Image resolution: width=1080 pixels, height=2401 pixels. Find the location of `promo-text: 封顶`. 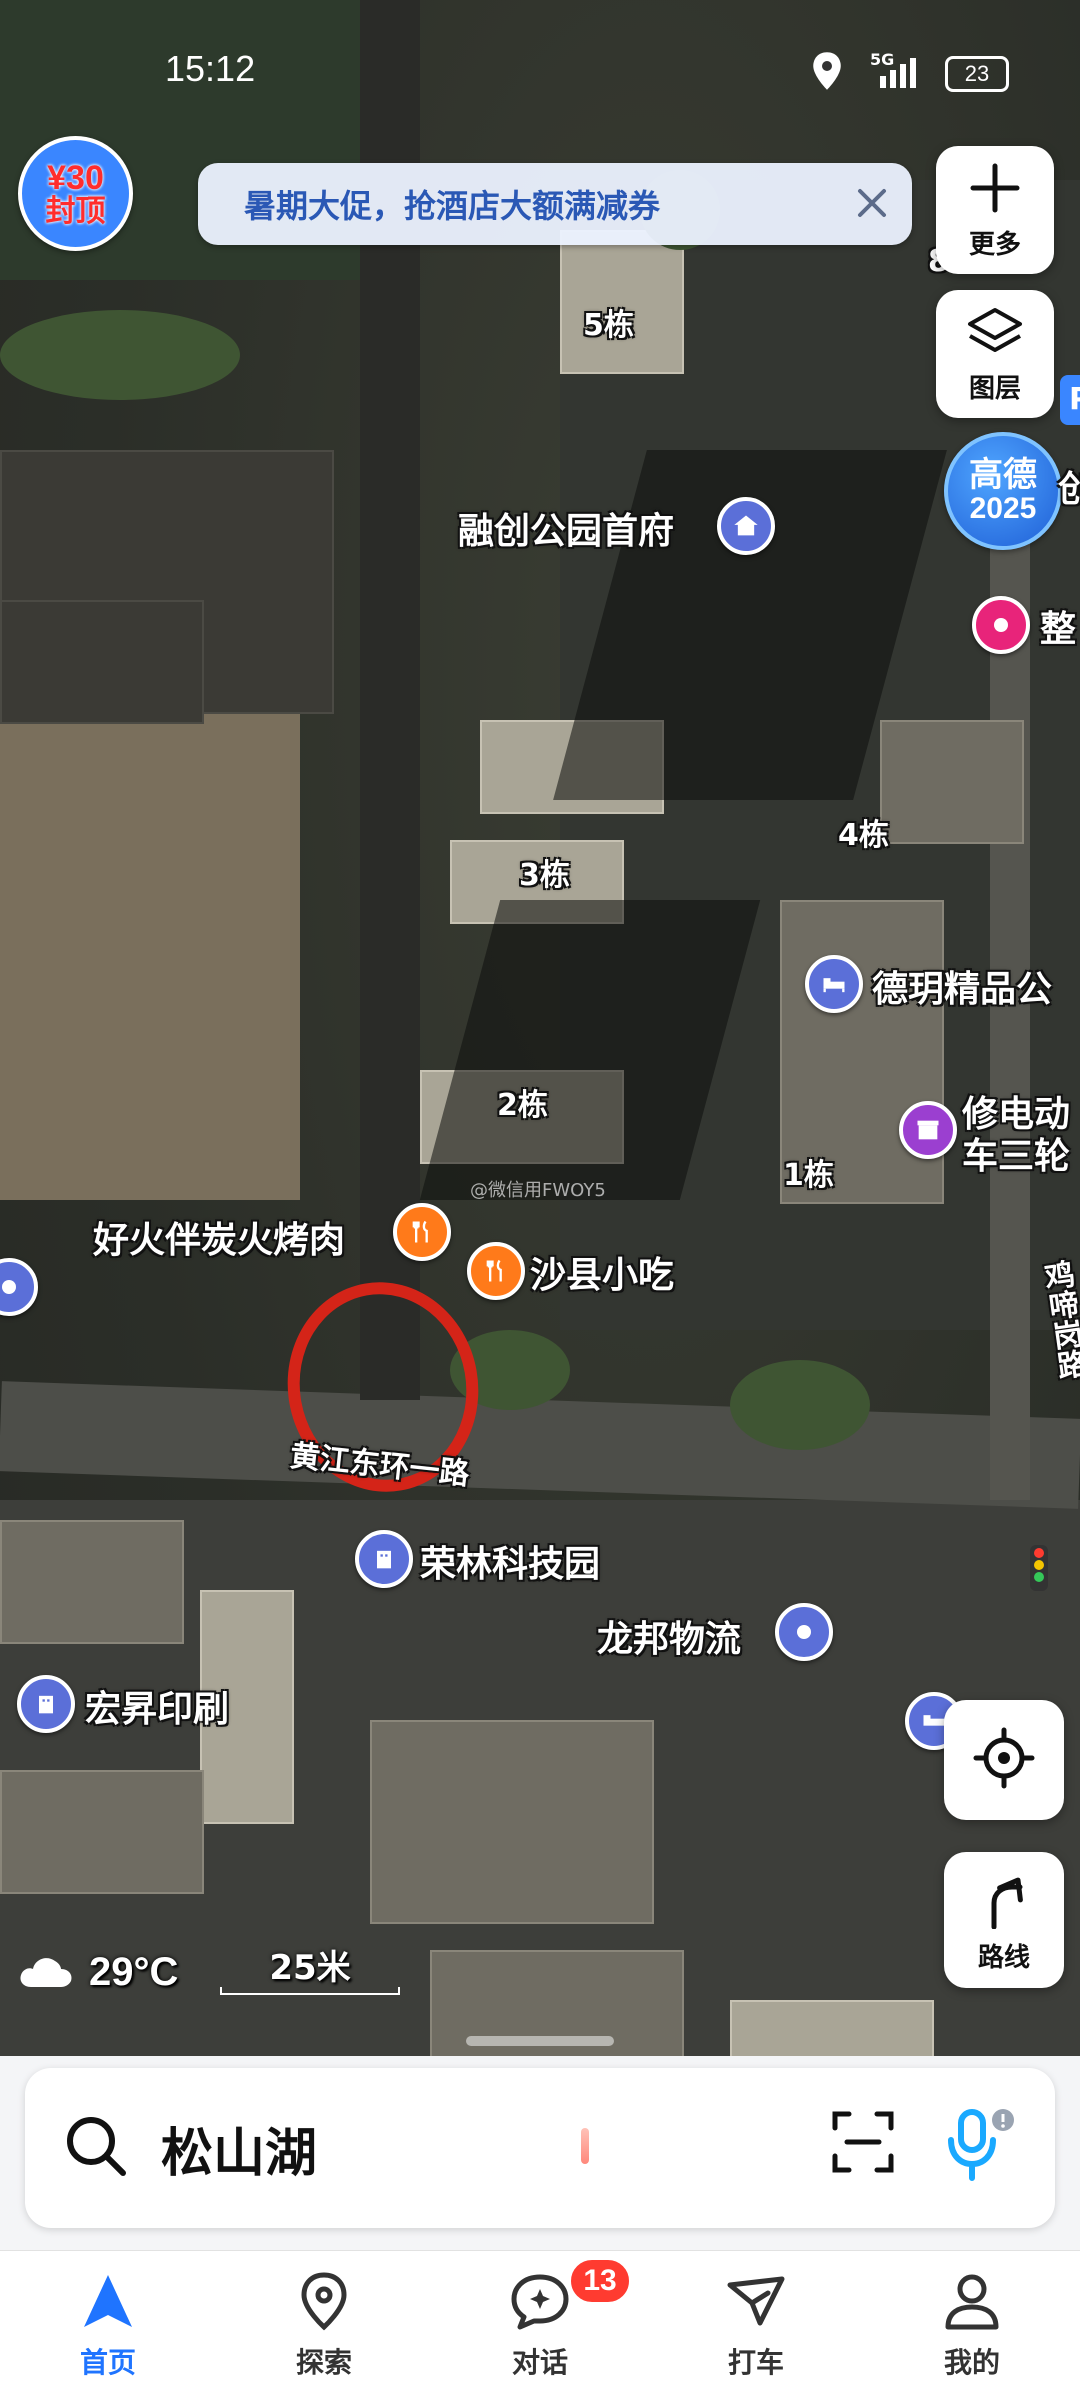

promo-text: 封顶 is located at coordinates (75, 211).